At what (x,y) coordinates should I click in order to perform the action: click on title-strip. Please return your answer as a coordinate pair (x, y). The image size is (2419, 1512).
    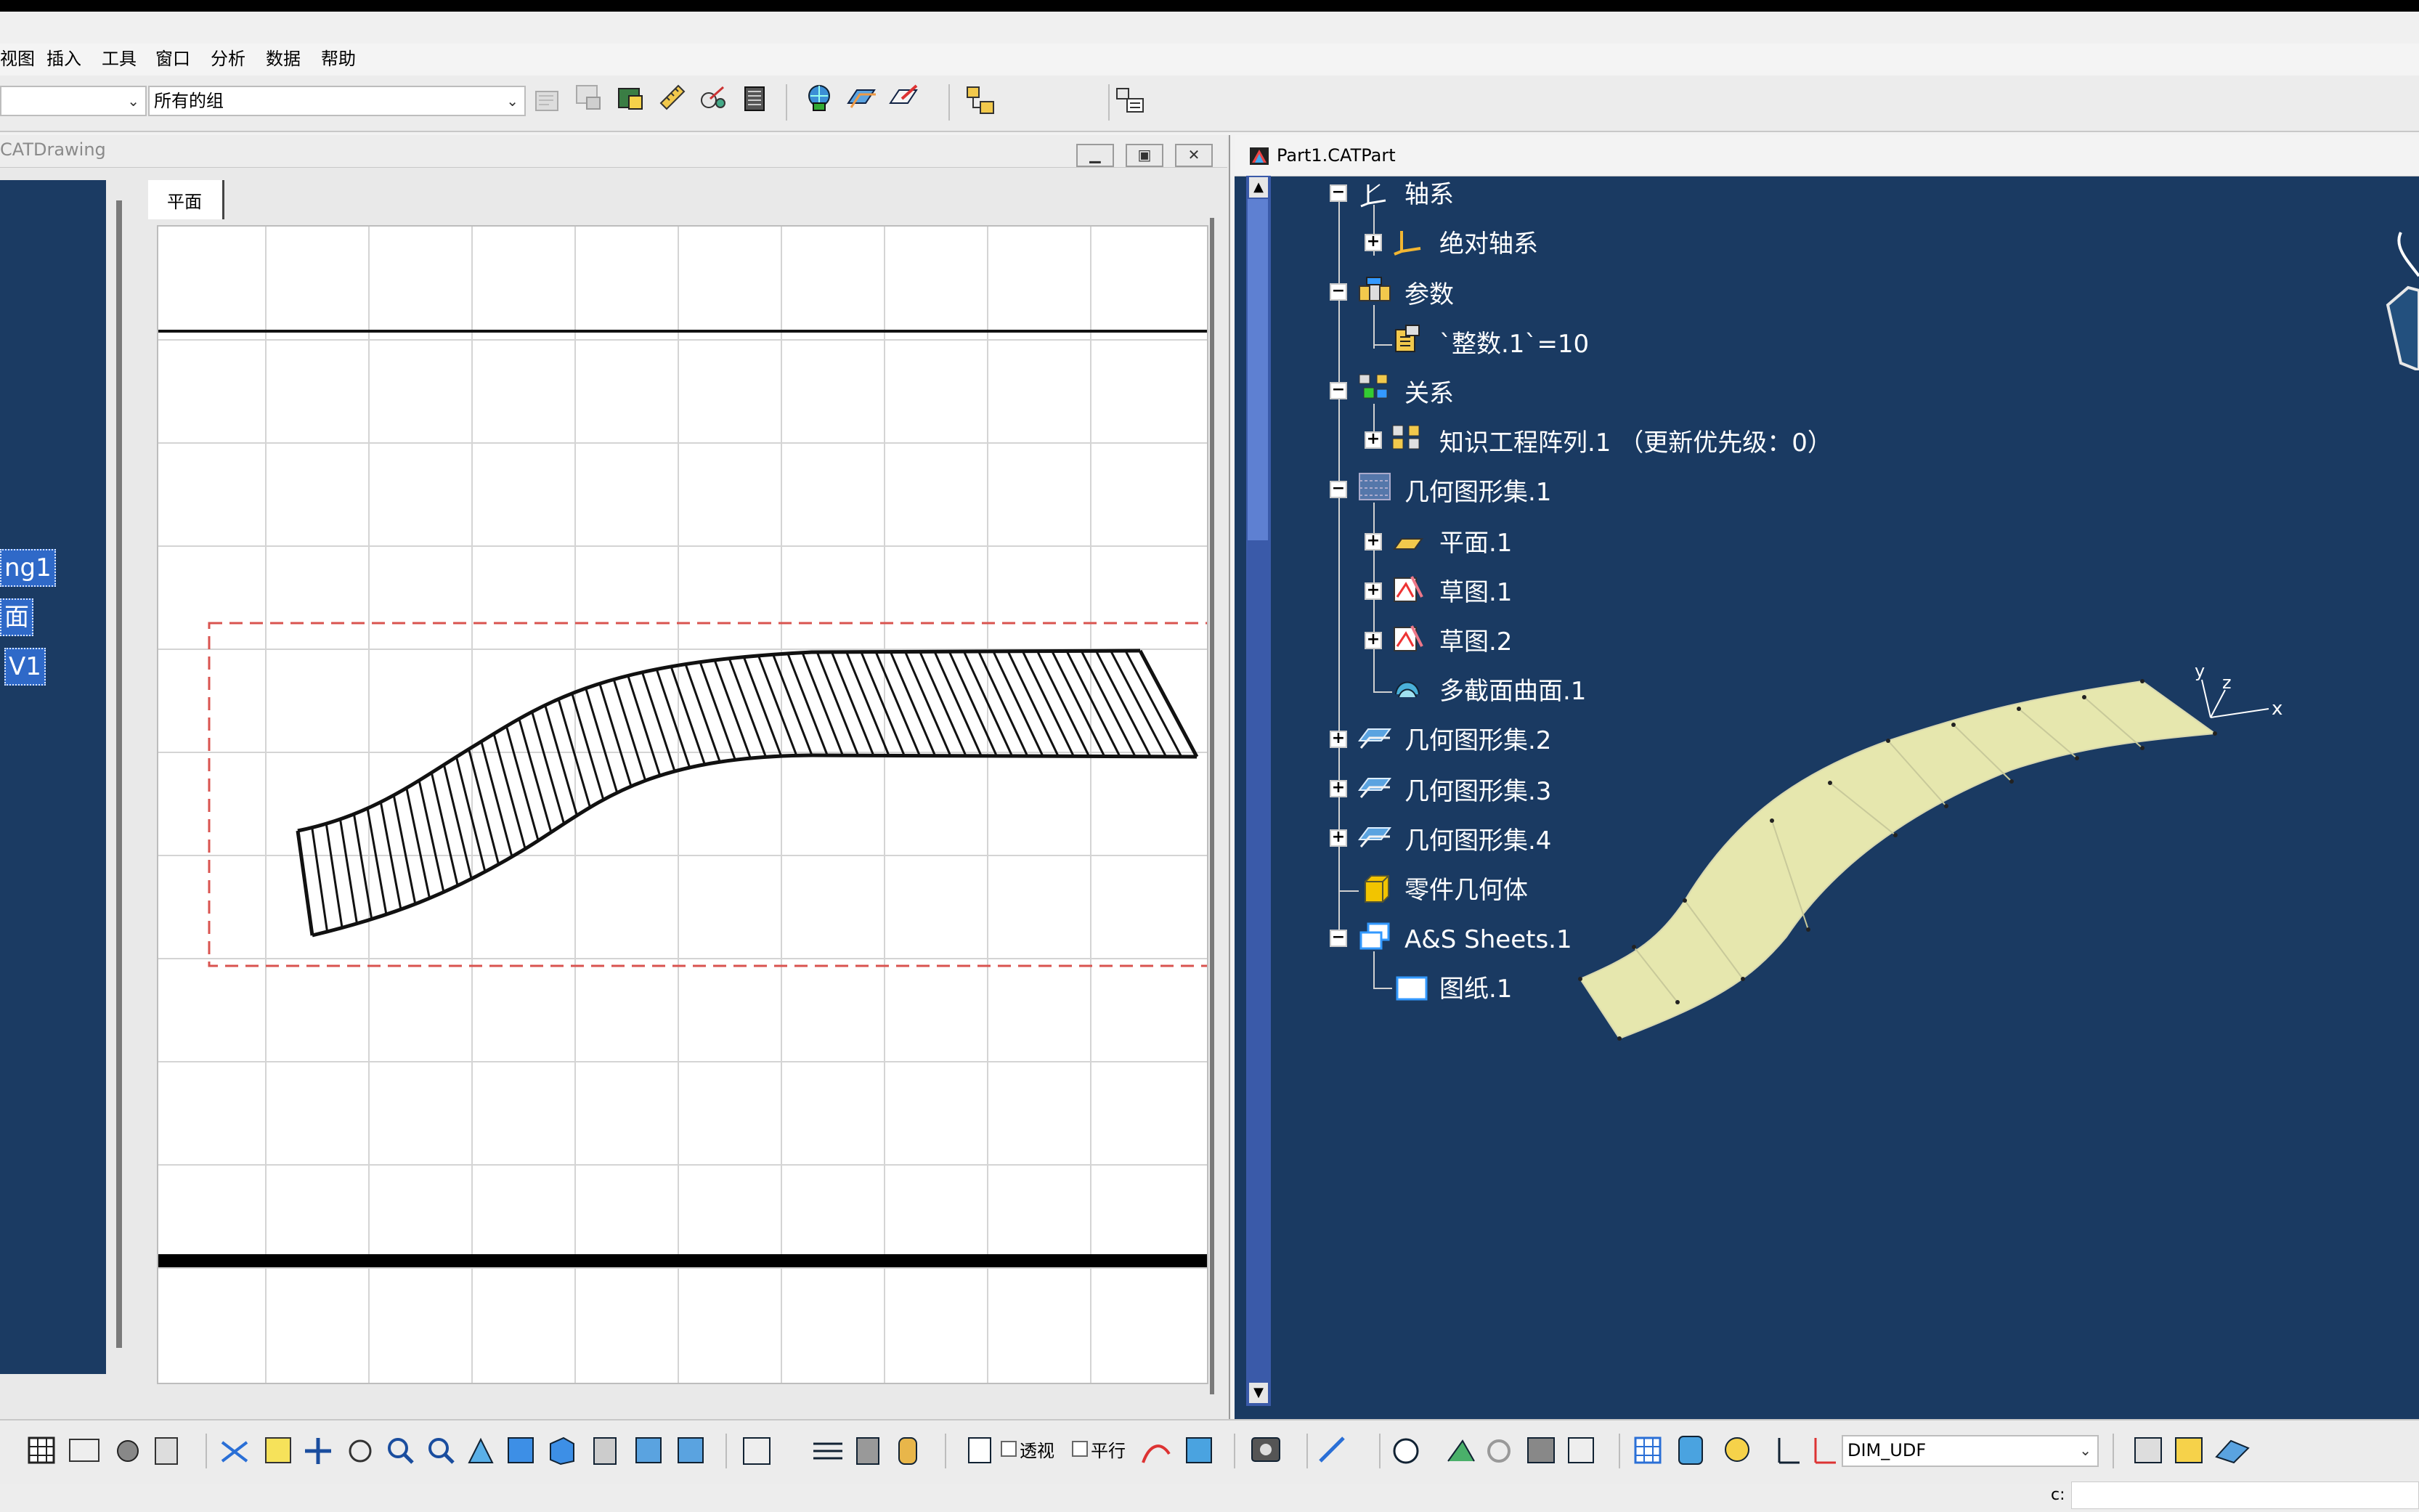
    Looking at the image, I should click on (1209, 28).